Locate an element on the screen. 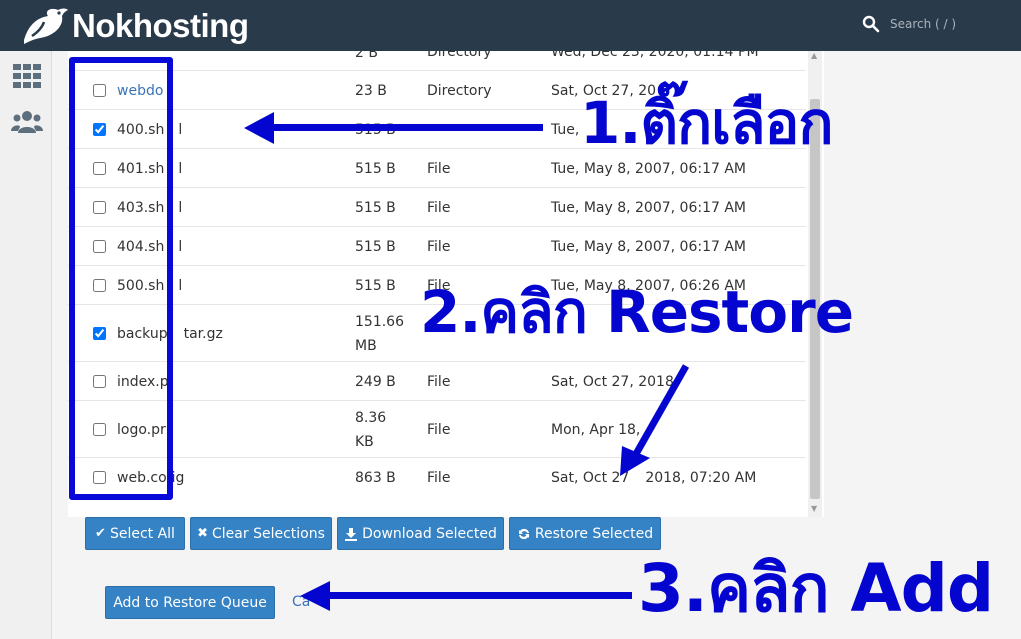 The image size is (1021, 639). step3-annotation: 3.คลิก Add is located at coordinates (816, 588).